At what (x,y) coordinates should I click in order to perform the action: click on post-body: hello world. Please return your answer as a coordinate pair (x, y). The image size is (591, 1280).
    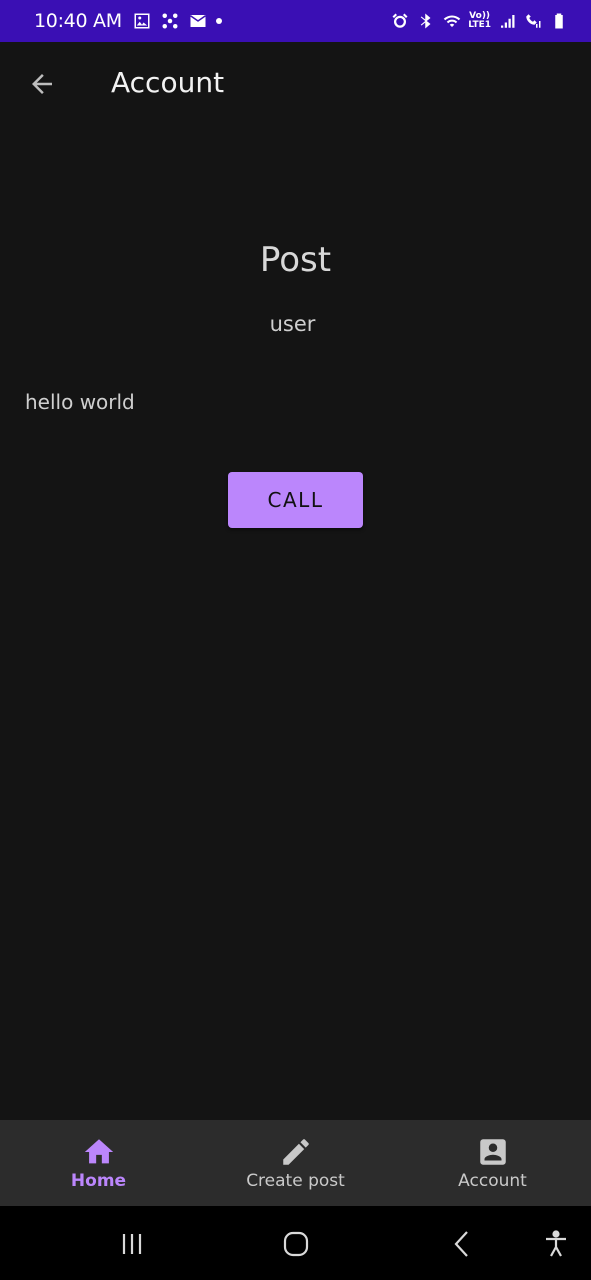
    Looking at the image, I should click on (80, 402).